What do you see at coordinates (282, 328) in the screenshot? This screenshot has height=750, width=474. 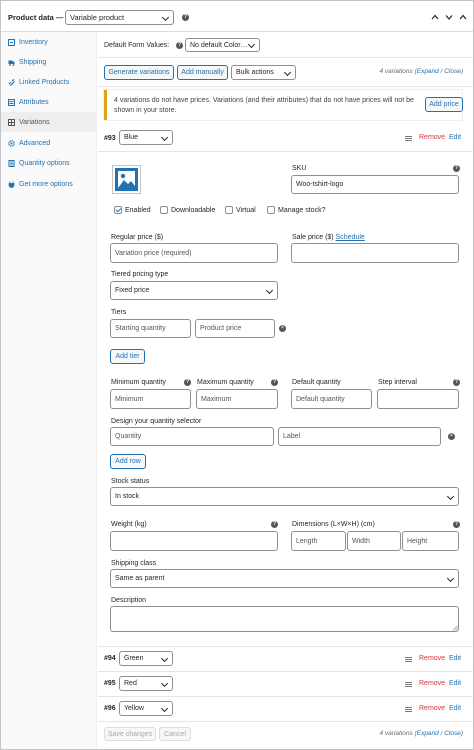 I see `remove-tier-icon: ×` at bounding box center [282, 328].